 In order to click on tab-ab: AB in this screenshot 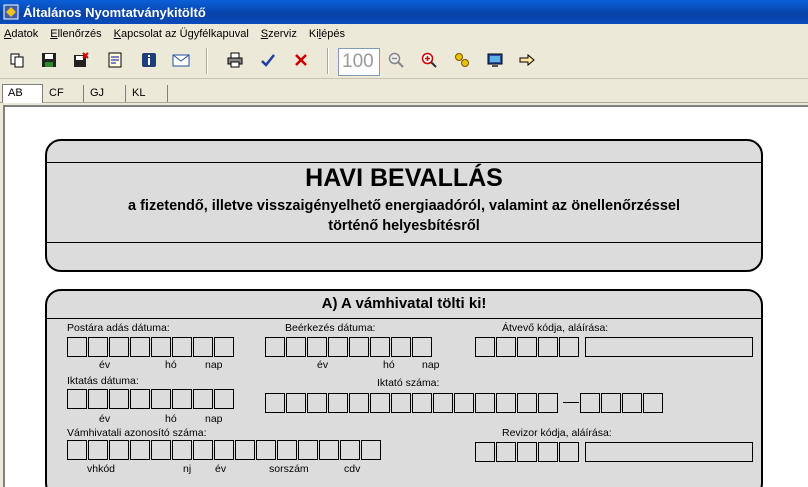, I will do `click(22, 93)`.